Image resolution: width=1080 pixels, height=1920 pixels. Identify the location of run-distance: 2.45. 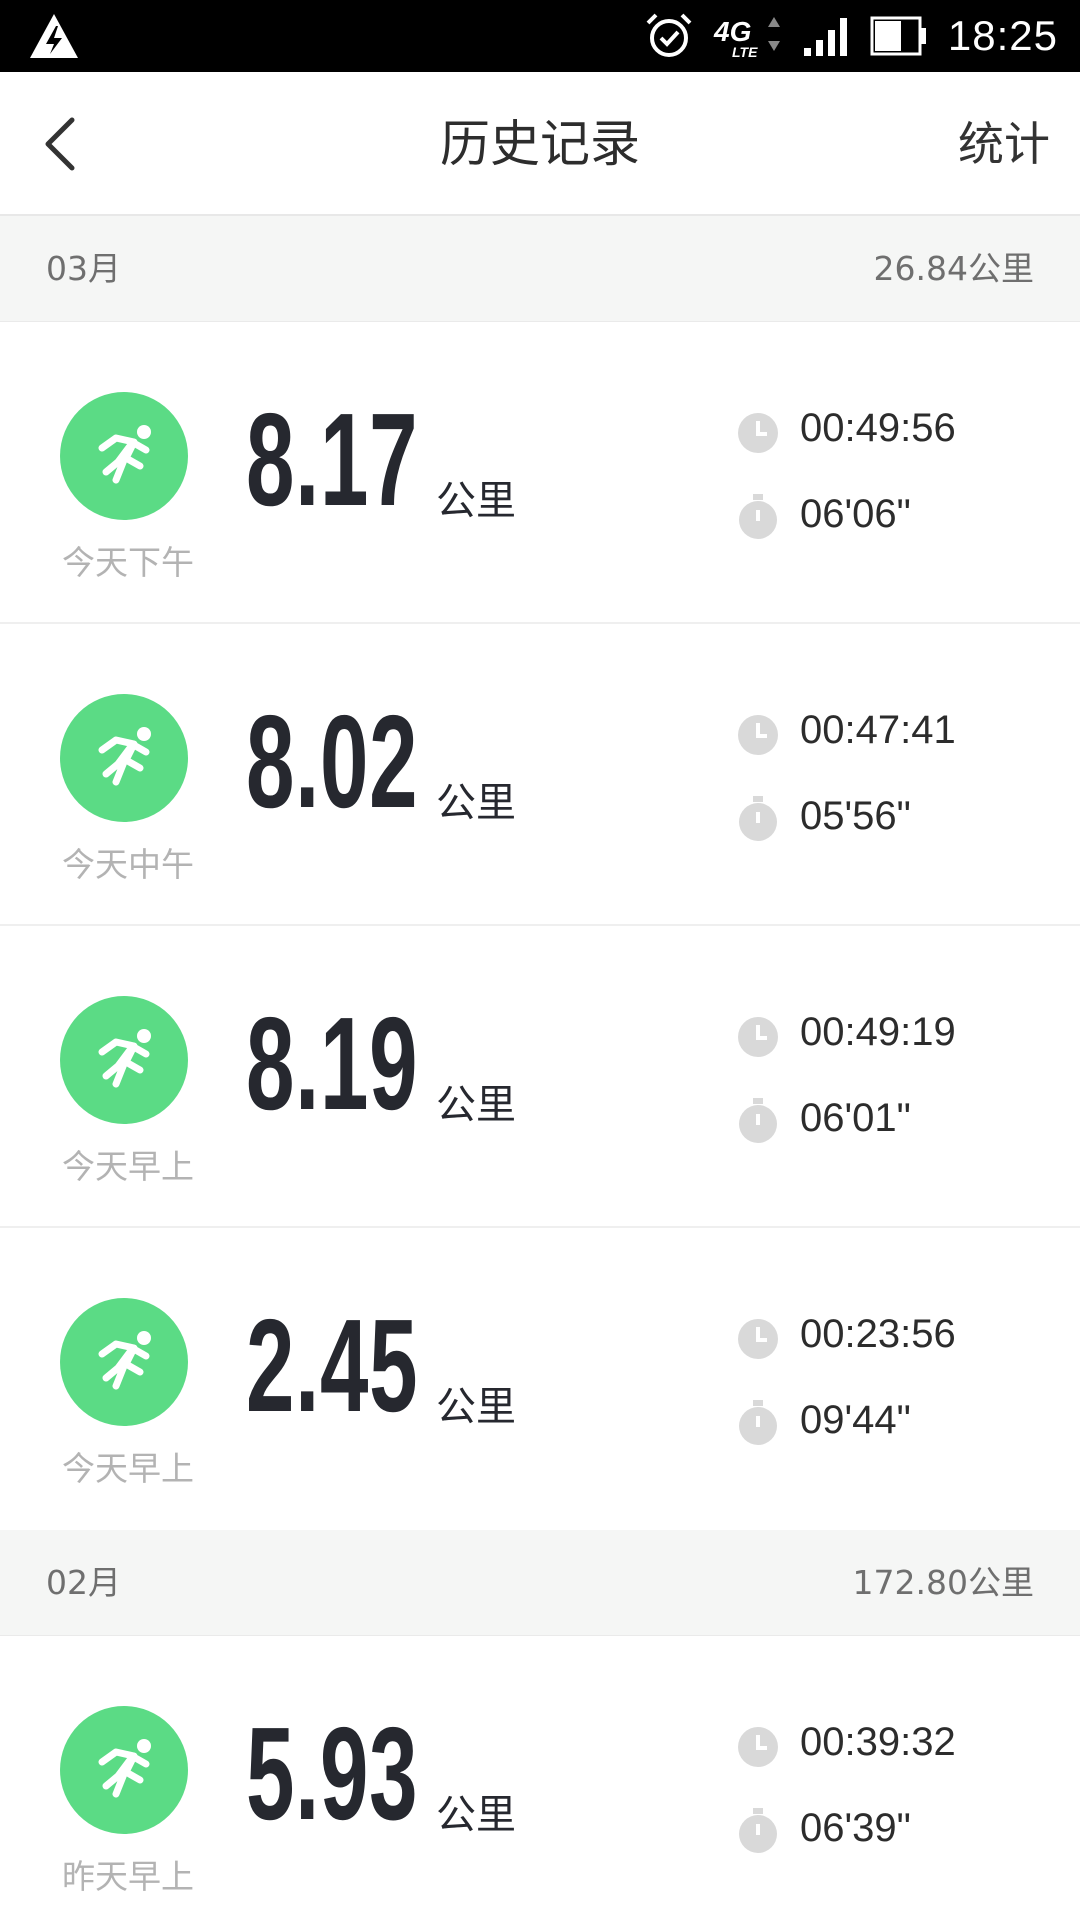
(332, 1365).